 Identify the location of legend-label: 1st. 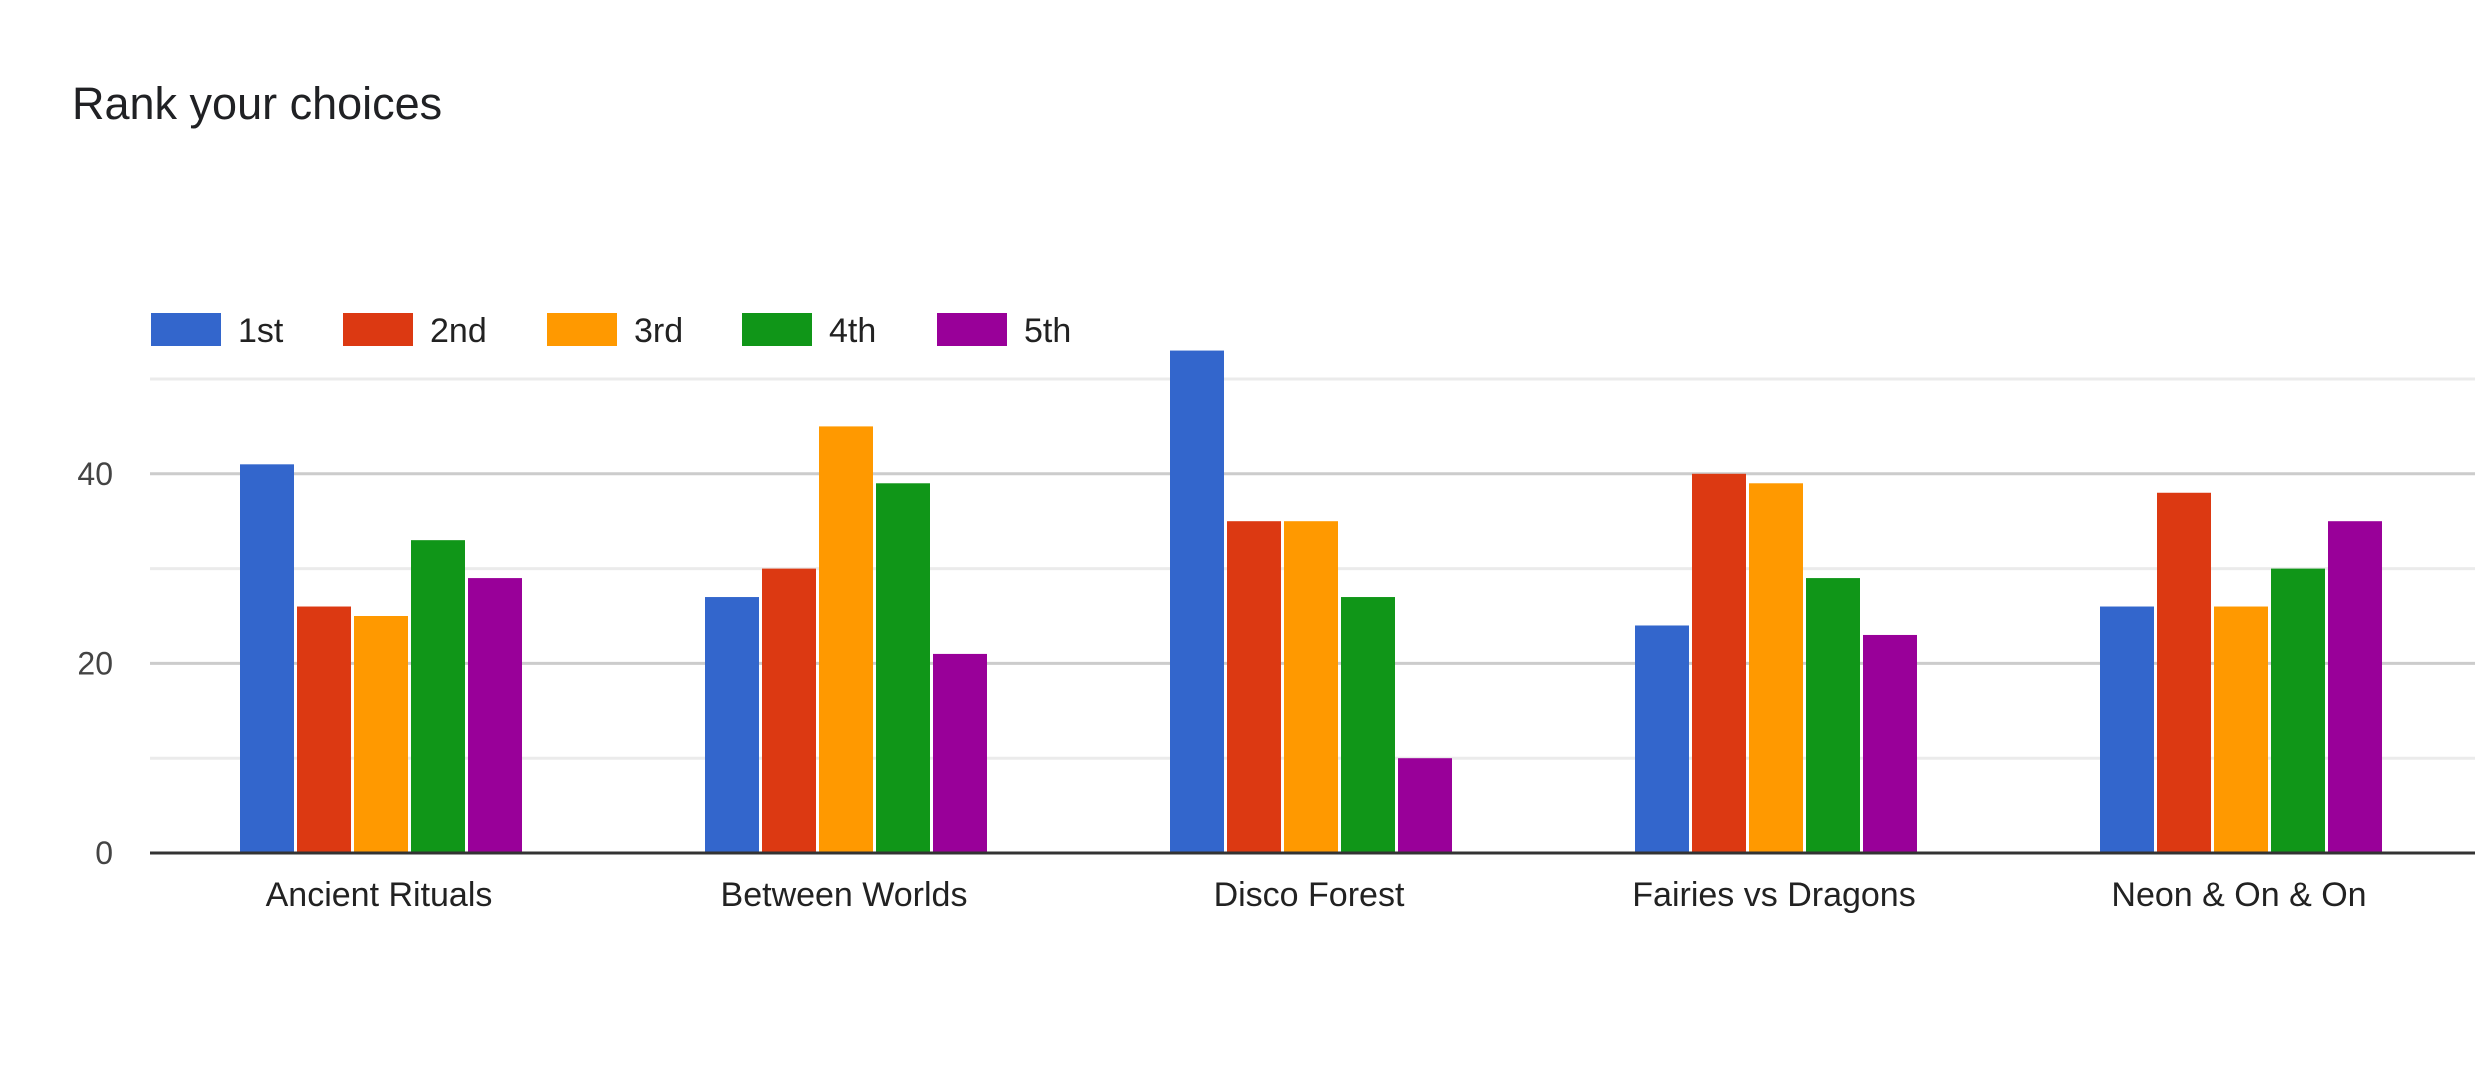
(261, 331).